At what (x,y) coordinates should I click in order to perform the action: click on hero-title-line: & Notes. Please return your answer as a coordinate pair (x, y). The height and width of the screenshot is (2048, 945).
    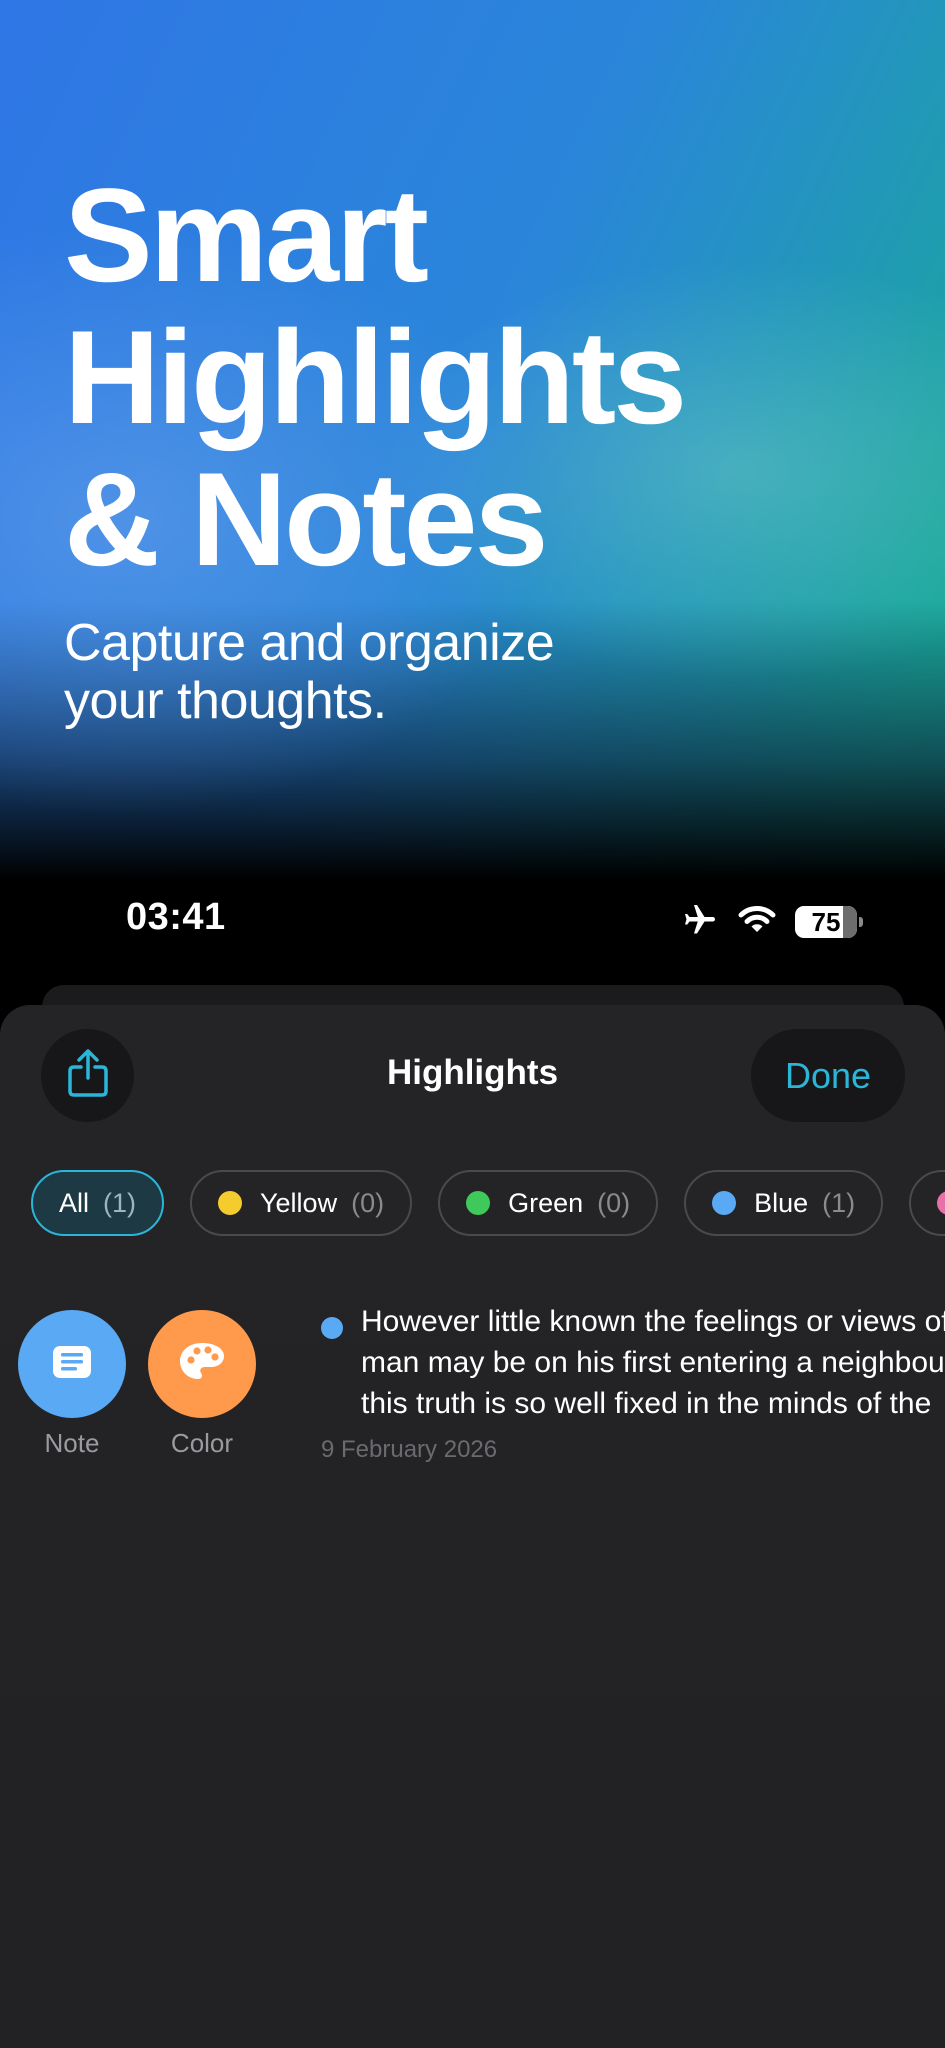
    Looking at the image, I should click on (306, 520).